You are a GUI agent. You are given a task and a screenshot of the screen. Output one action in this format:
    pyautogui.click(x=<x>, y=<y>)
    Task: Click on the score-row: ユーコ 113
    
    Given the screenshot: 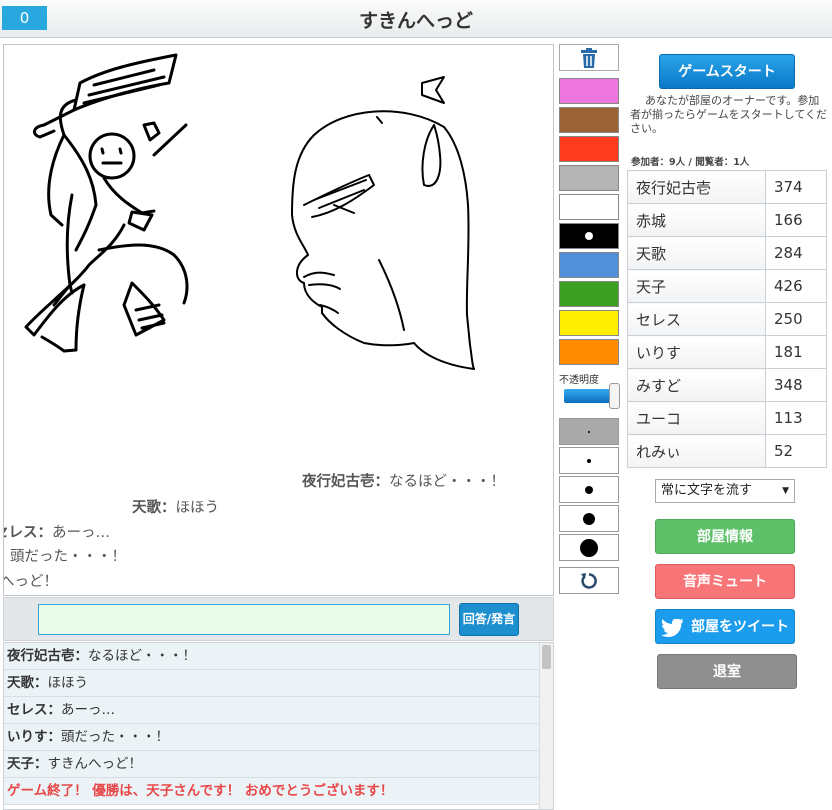 What is the action you would take?
    pyautogui.click(x=727, y=418)
    